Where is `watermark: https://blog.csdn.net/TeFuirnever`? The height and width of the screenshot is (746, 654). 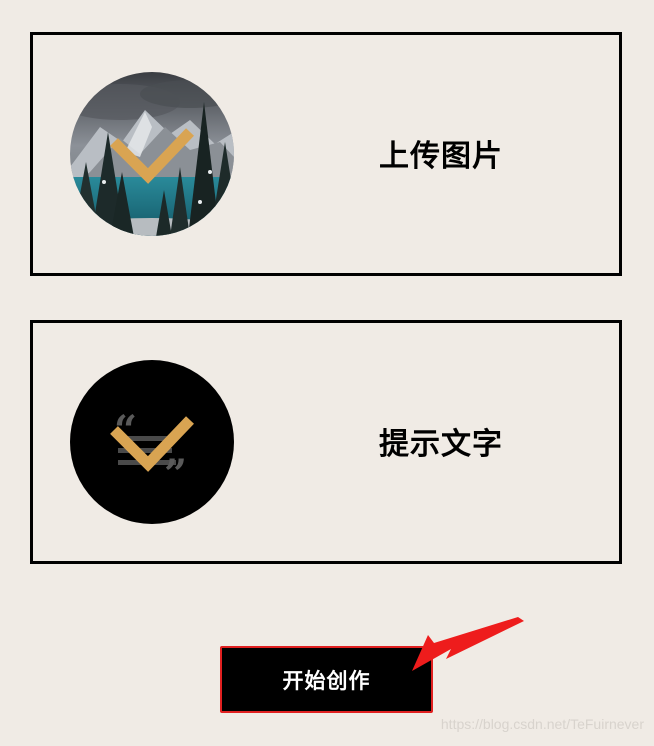
watermark: https://blog.csdn.net/TeFuirnever is located at coordinates (542, 724).